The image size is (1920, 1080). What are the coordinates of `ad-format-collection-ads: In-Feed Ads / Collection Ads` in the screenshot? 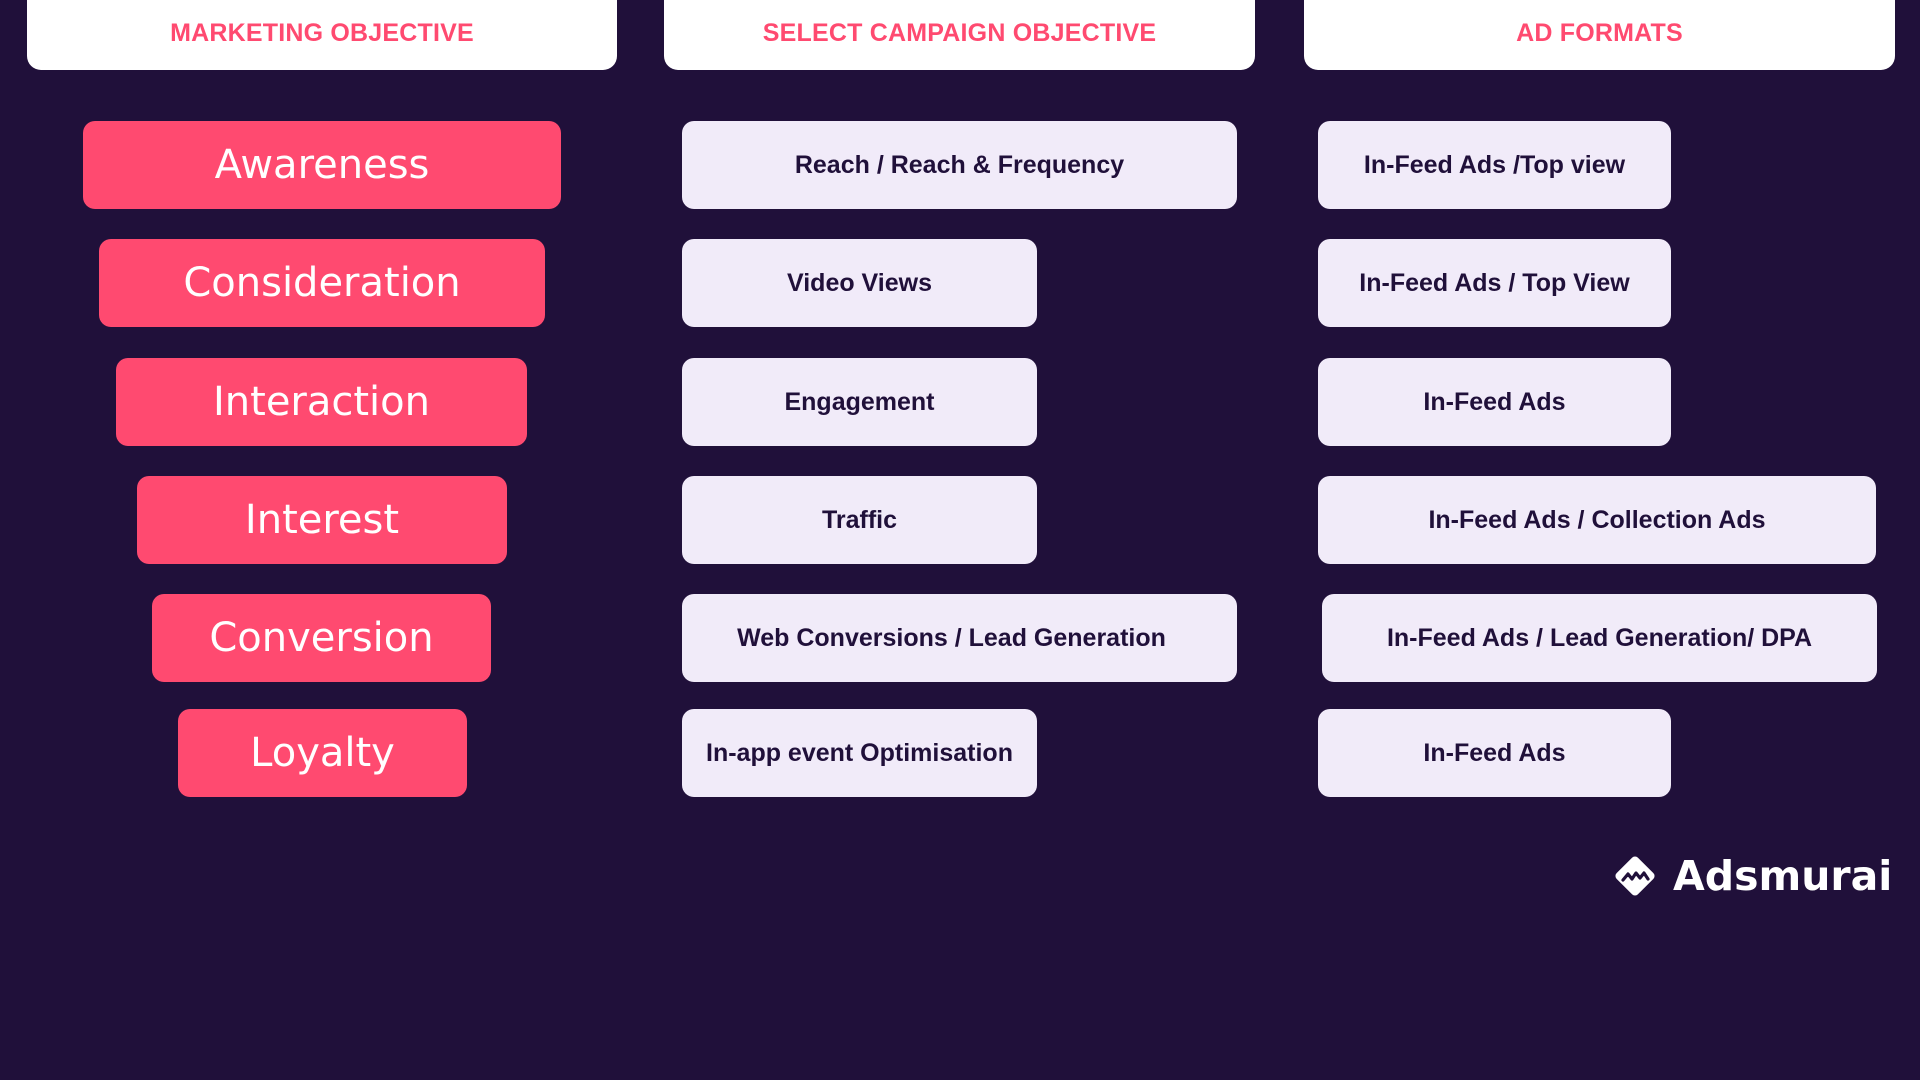 It's located at (1597, 520).